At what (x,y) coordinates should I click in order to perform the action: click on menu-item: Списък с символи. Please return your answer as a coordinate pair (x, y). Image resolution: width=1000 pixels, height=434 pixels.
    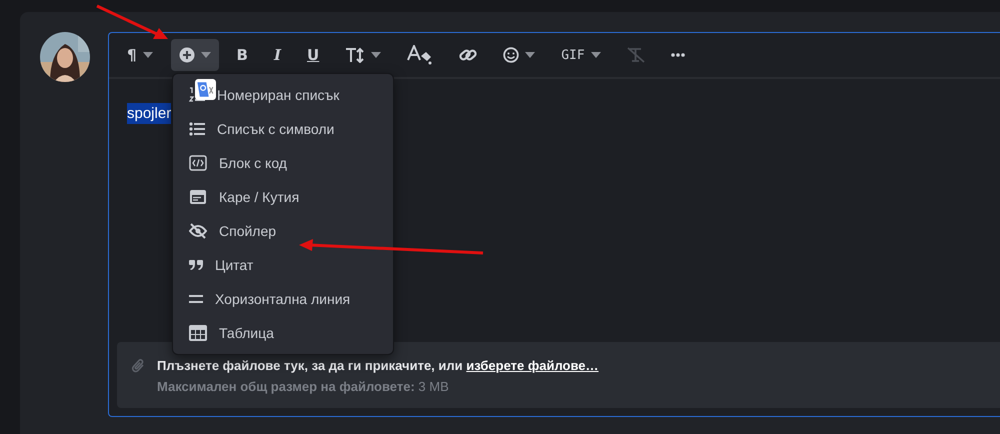
    Looking at the image, I should click on (283, 129).